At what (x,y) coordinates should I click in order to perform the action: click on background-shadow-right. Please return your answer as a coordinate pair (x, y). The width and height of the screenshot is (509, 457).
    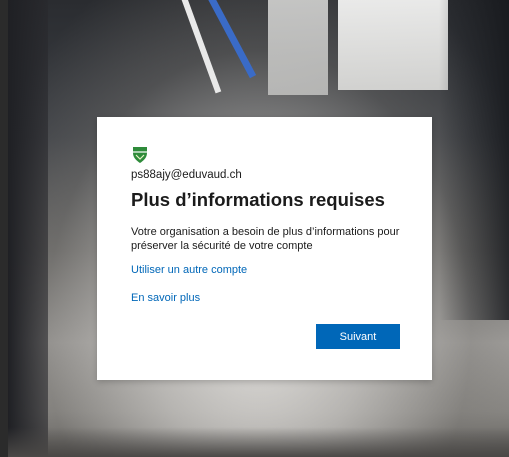
    Looking at the image, I should click on (474, 160).